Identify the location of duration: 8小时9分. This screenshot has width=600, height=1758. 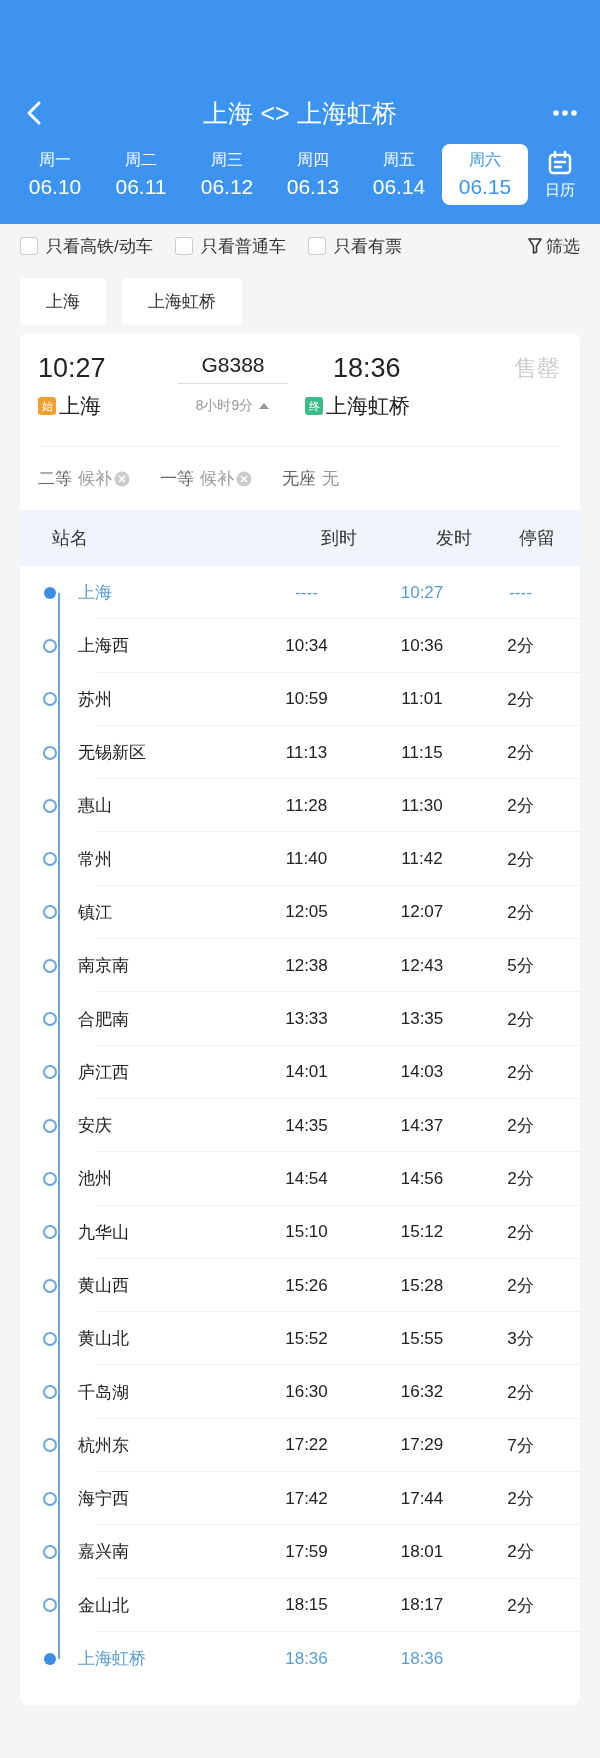
(224, 406).